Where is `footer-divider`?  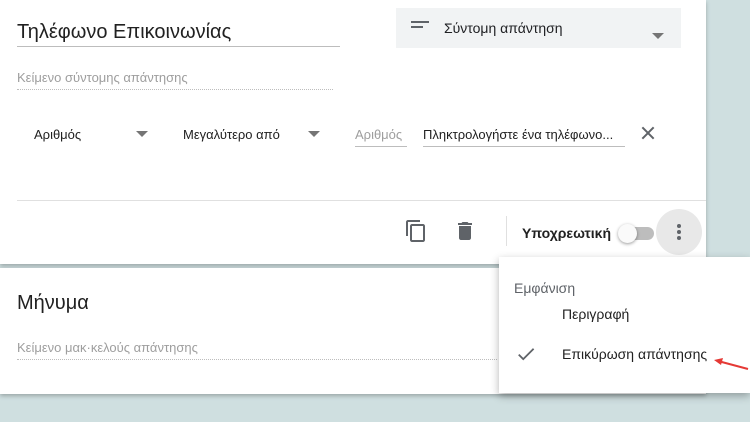 footer-divider is located at coordinates (361, 200).